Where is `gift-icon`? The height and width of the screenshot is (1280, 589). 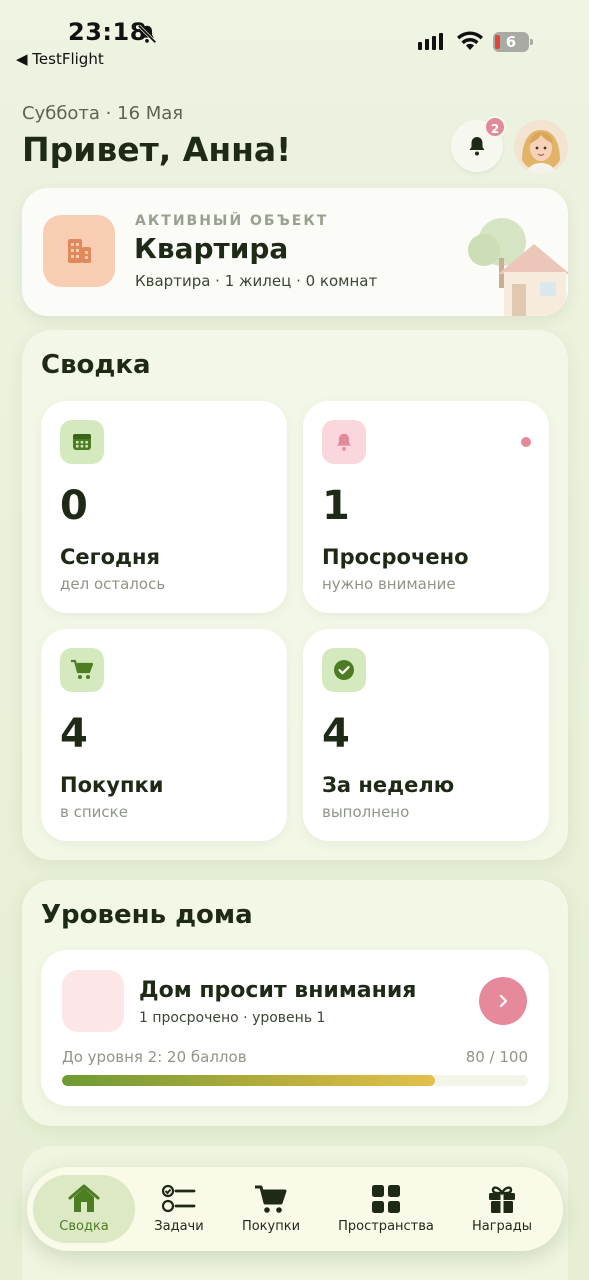 gift-icon is located at coordinates (502, 1199).